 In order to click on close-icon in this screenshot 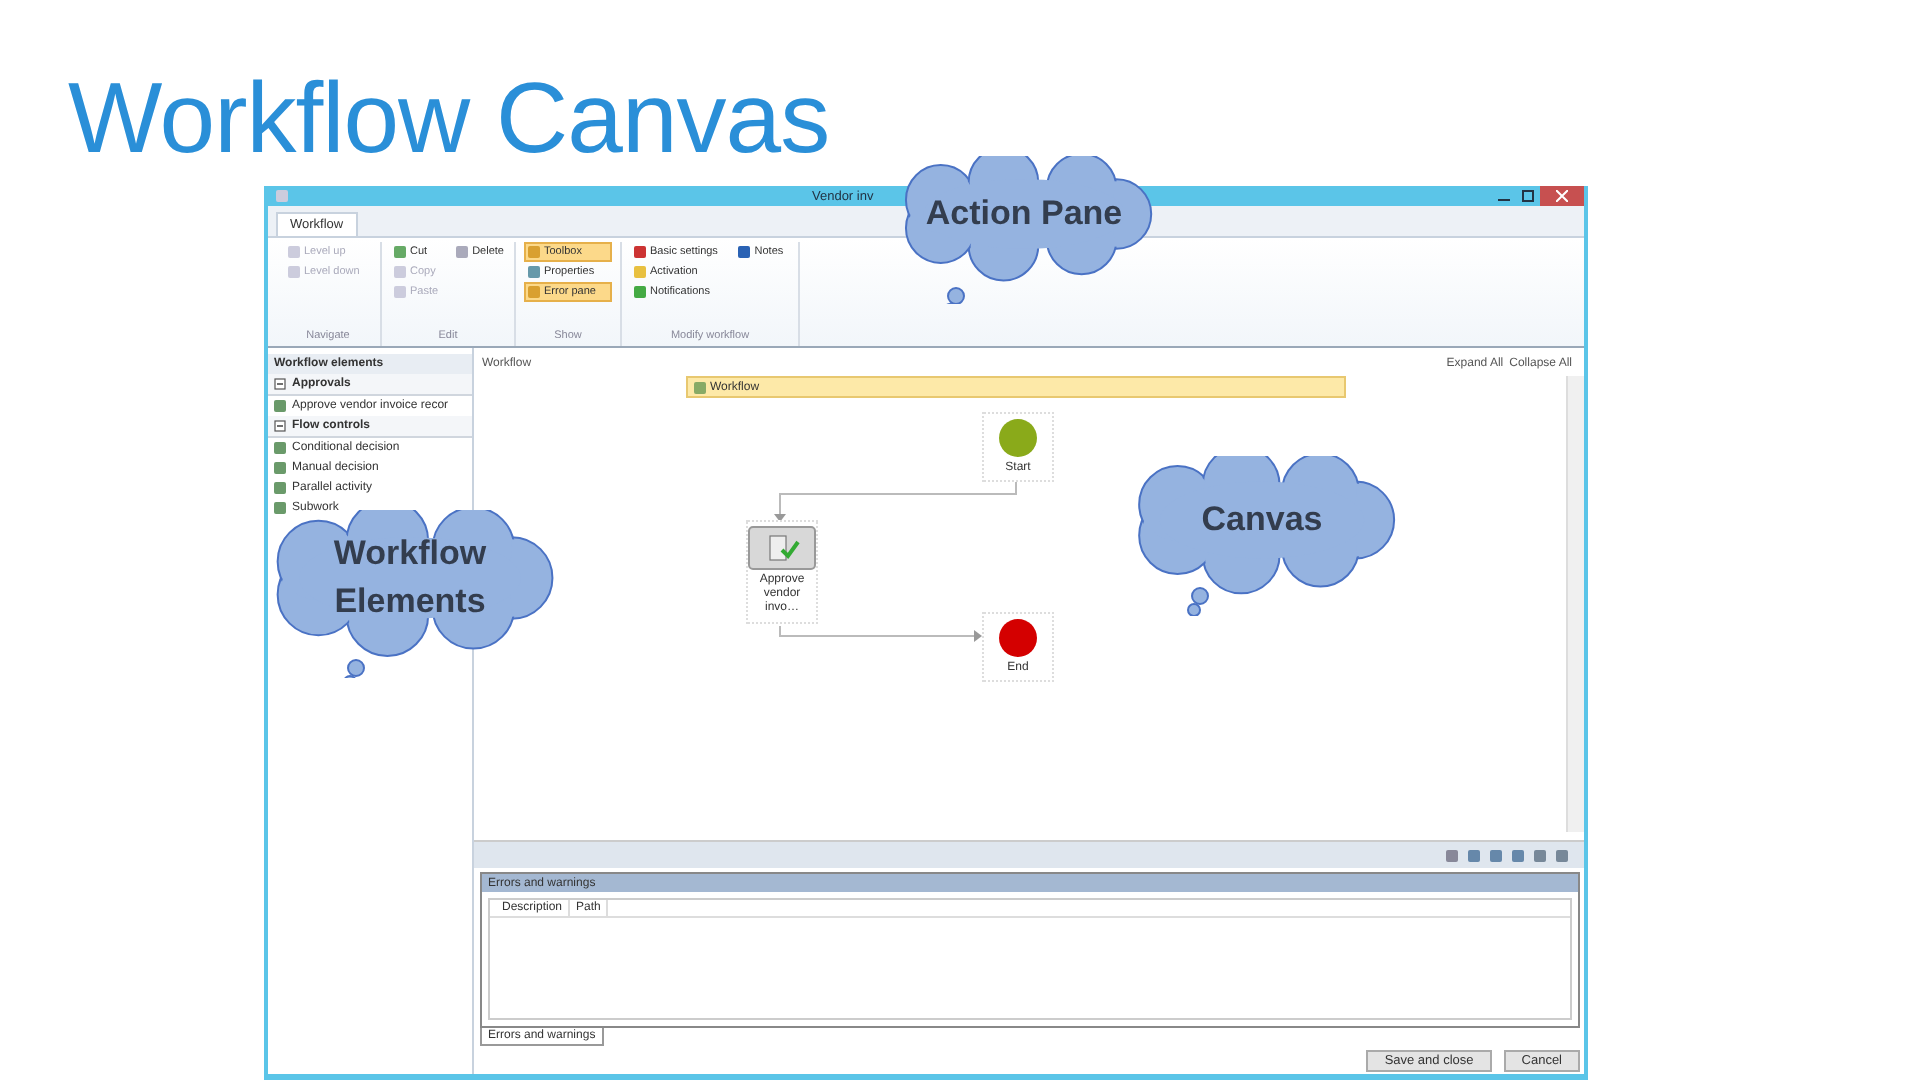, I will do `click(1562, 196)`.